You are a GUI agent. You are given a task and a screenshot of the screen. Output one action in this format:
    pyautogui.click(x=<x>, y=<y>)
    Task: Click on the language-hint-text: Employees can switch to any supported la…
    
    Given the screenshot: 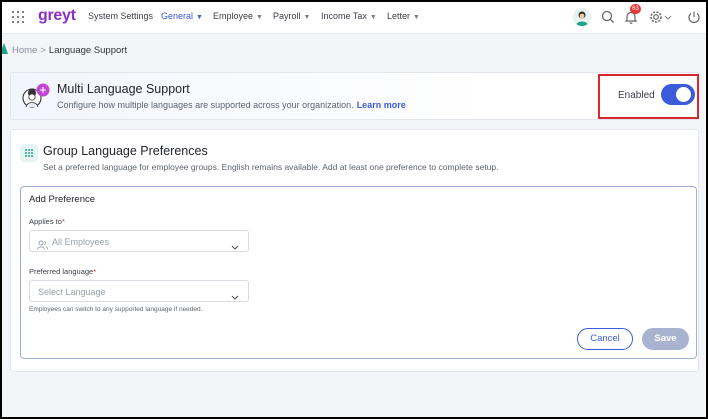 What is the action you would take?
    pyautogui.click(x=116, y=309)
    